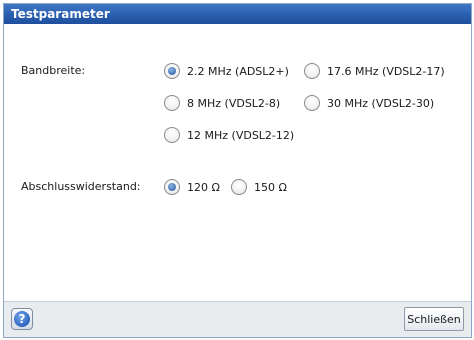 This screenshot has width=474, height=340. I want to click on help-button: ?, so click(22, 319).